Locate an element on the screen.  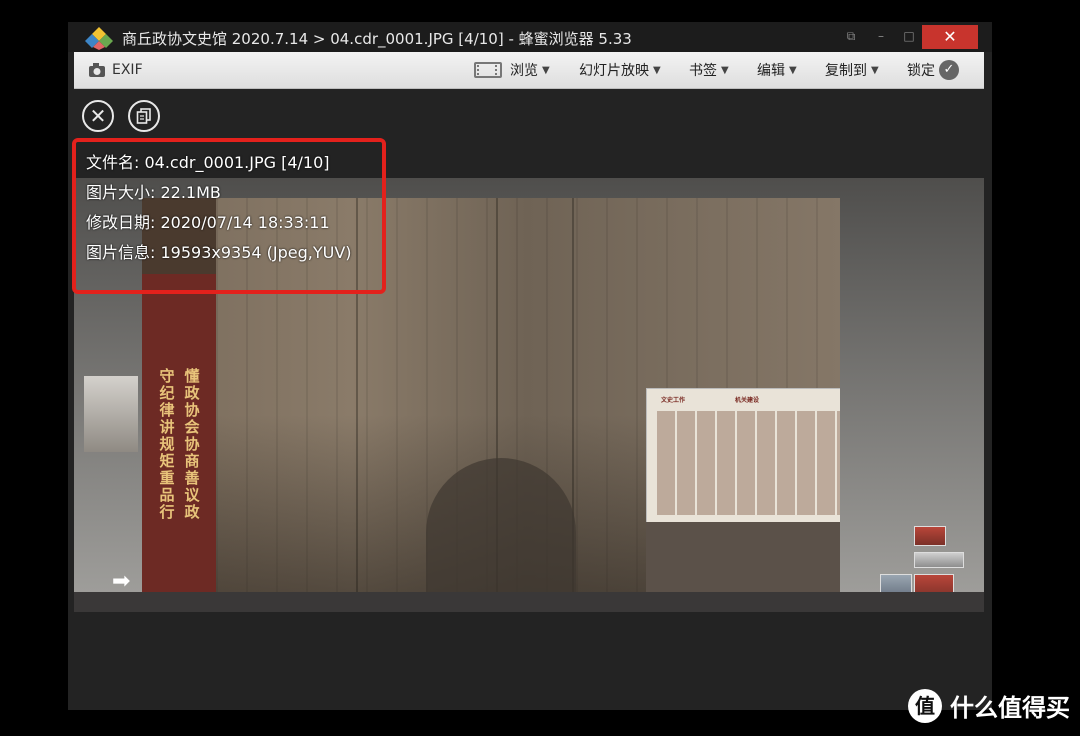
filmstrip-icon is located at coordinates (488, 70).